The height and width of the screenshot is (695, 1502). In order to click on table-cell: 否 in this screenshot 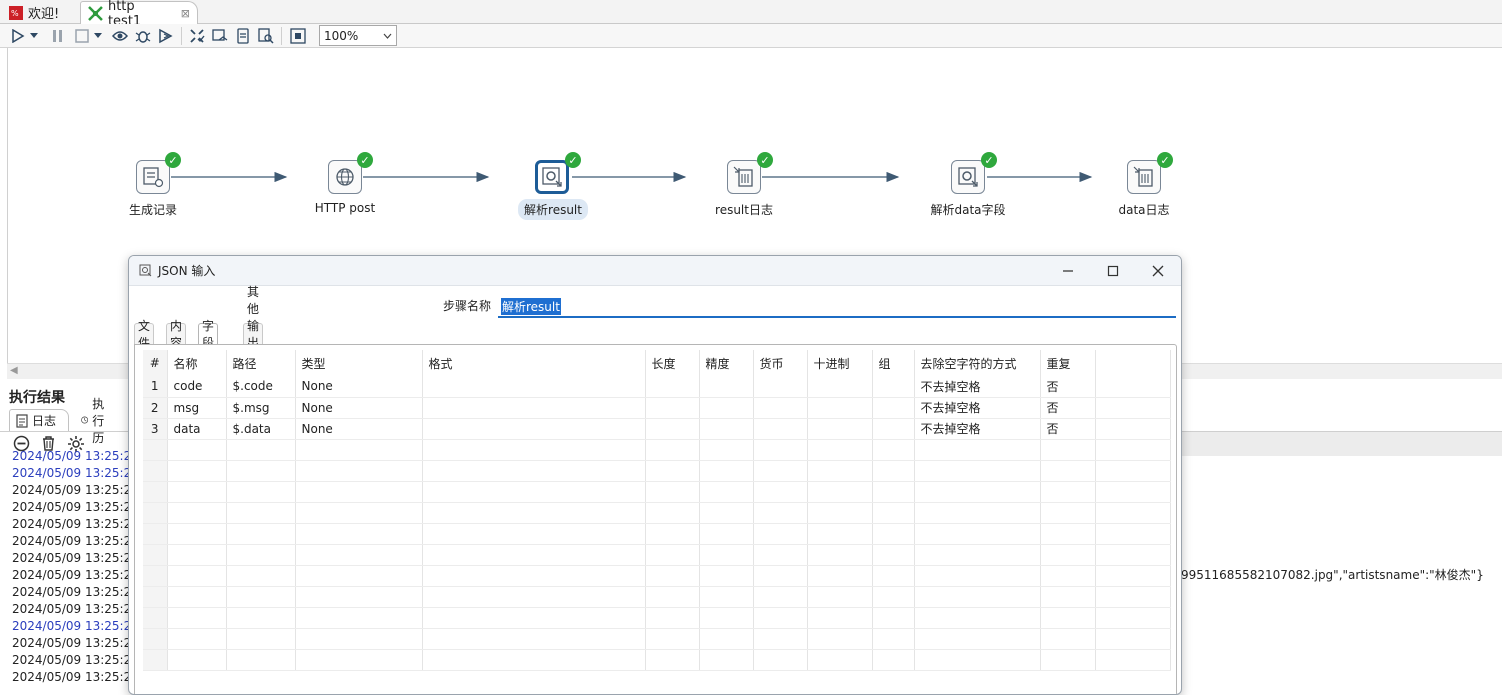, I will do `click(1068, 429)`.